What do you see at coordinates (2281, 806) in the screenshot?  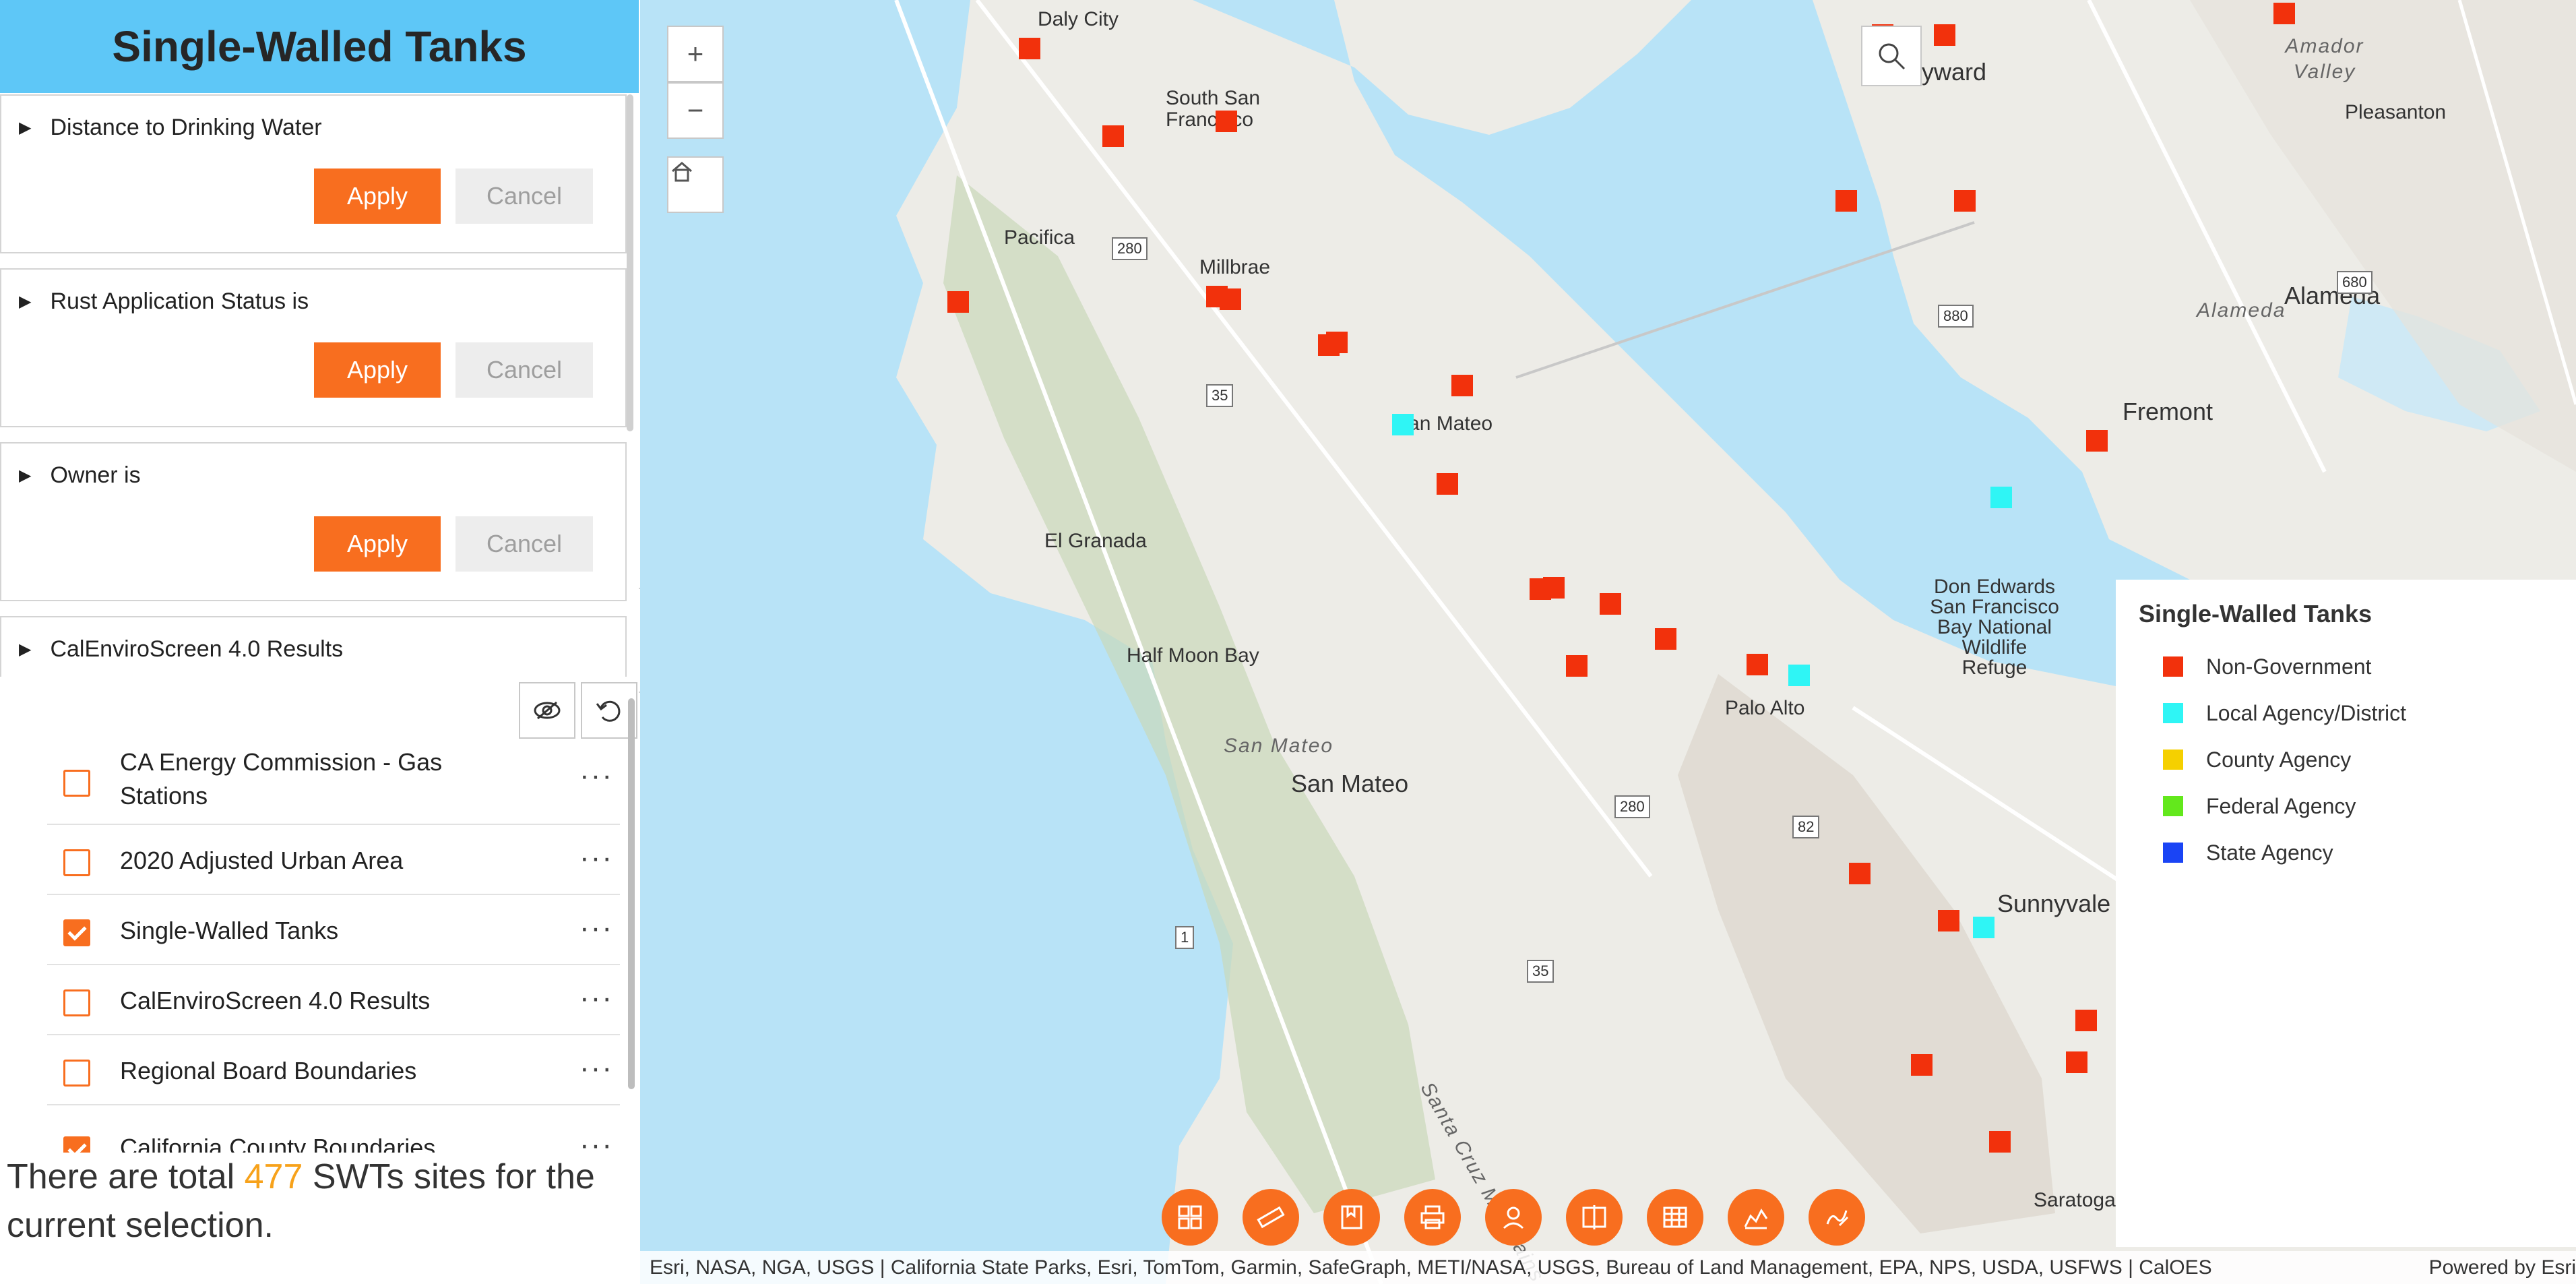 I see `legend-label: Federal Agency` at bounding box center [2281, 806].